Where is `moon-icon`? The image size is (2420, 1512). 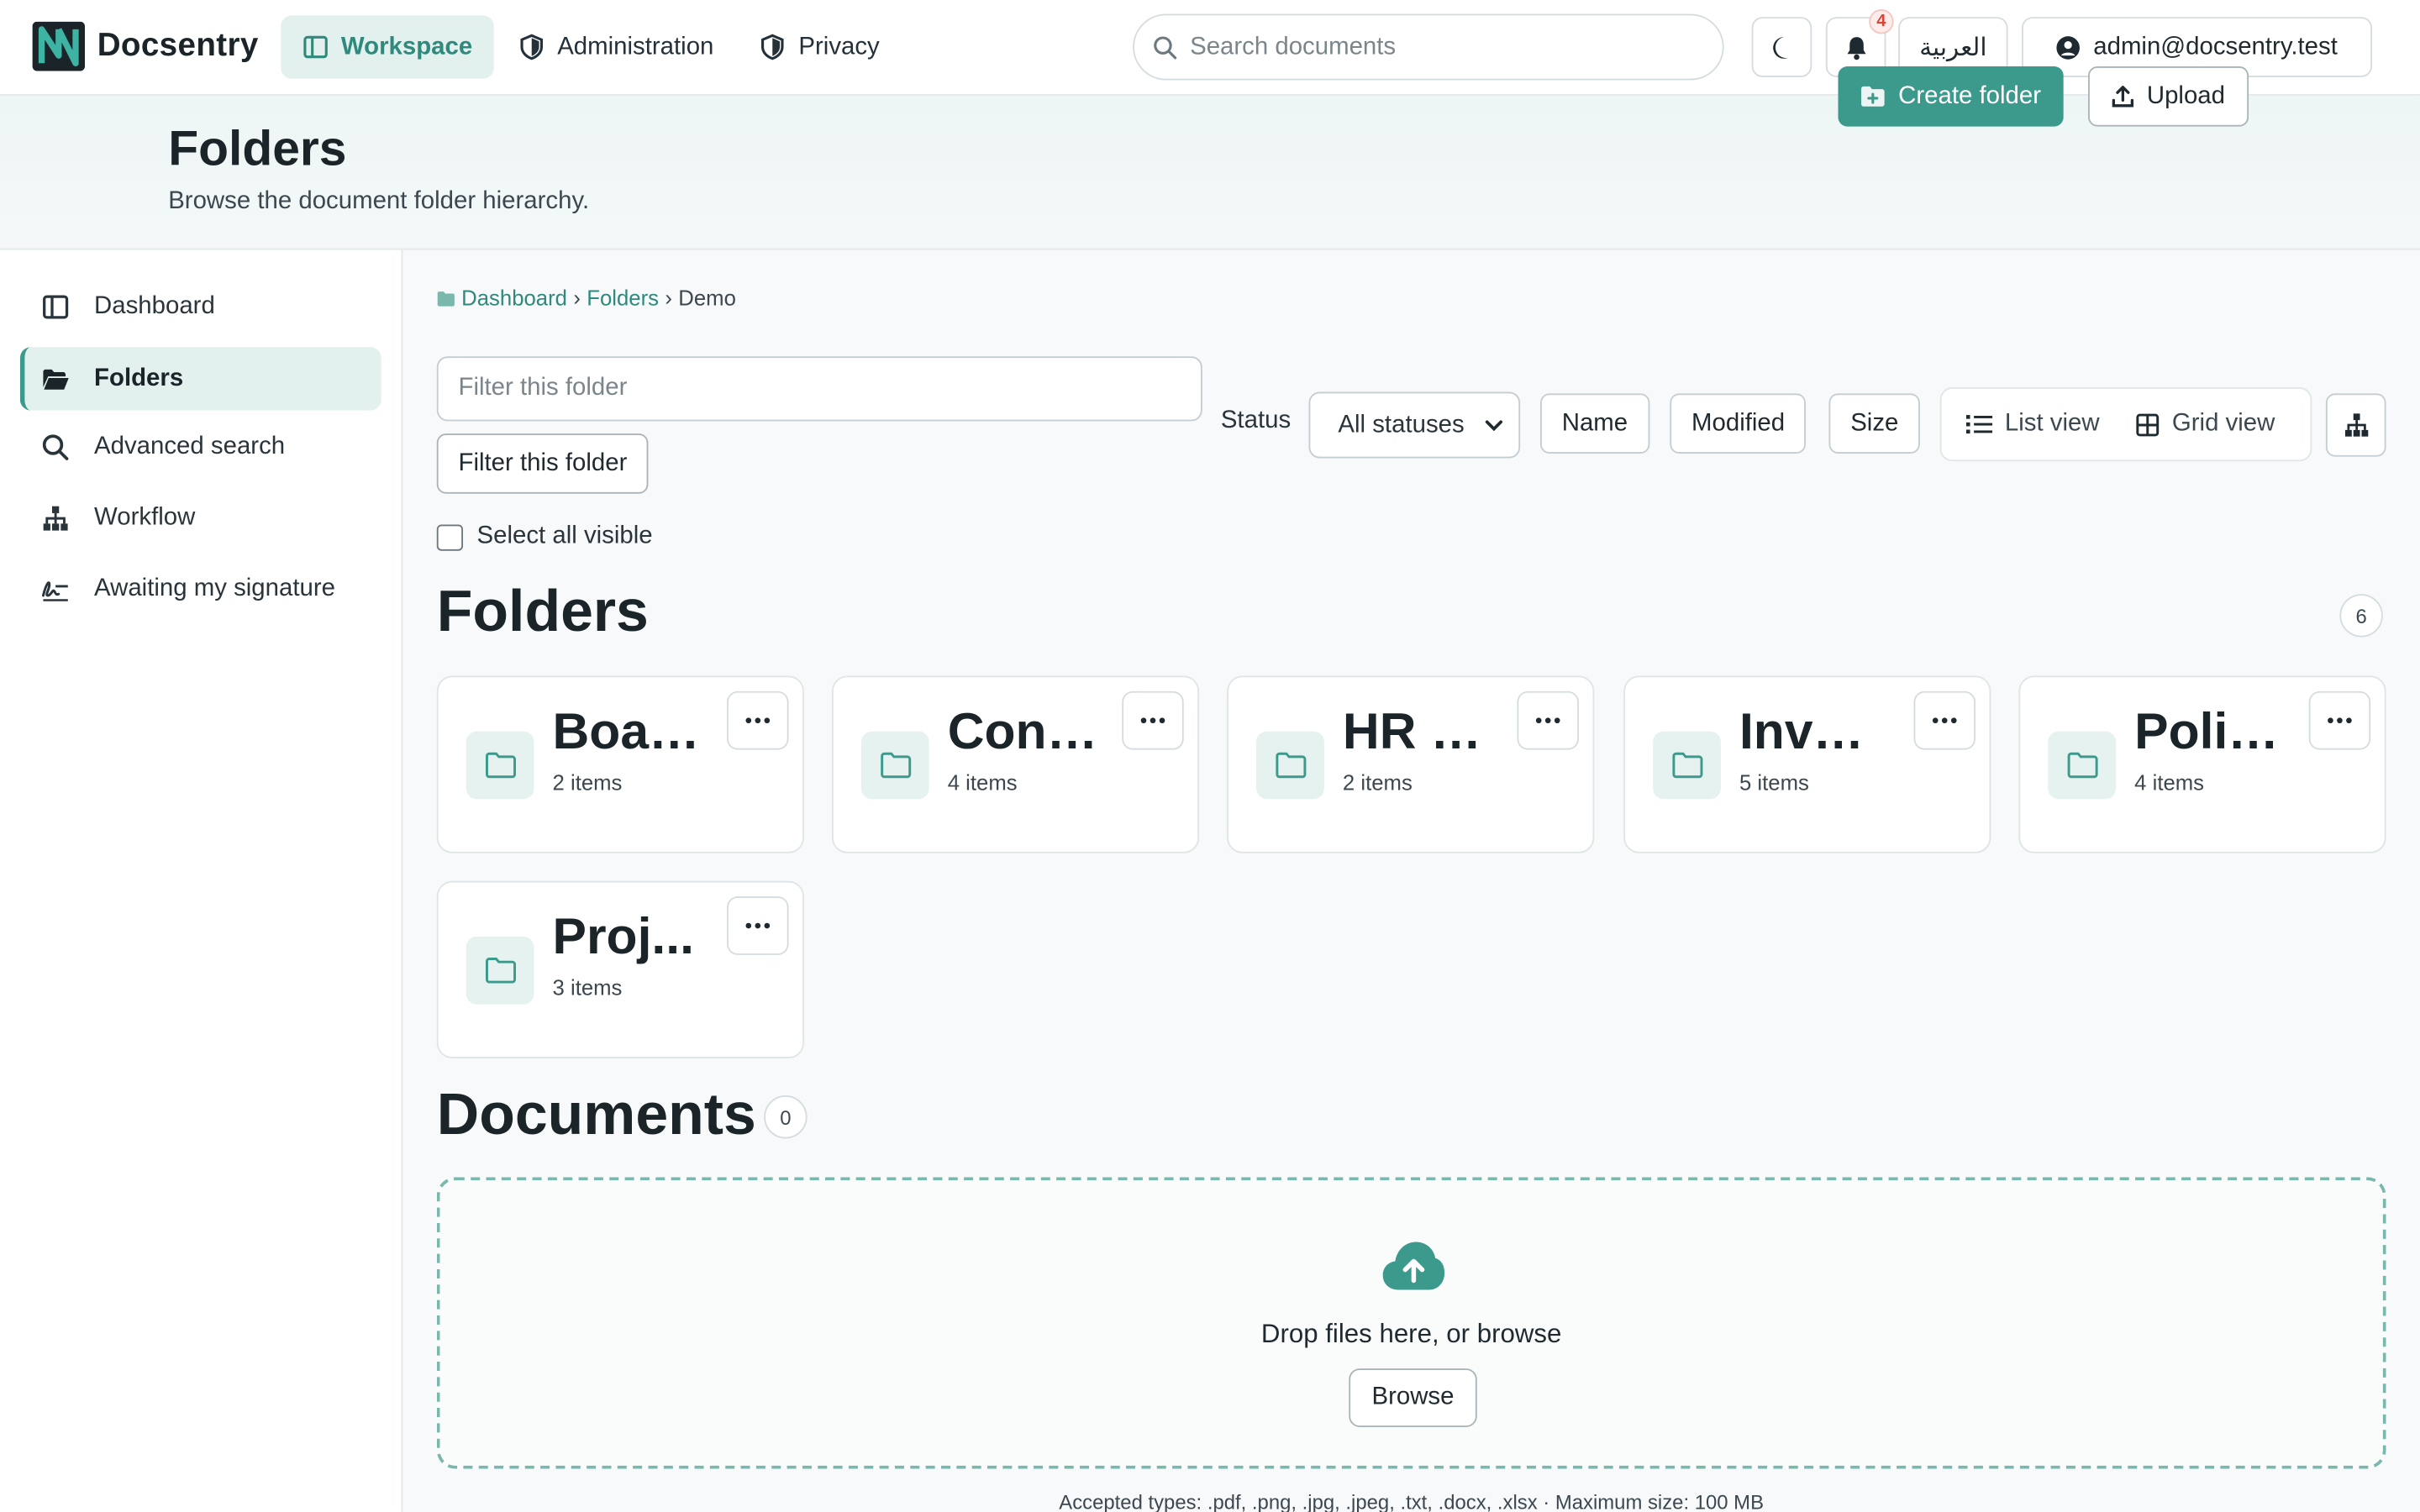 moon-icon is located at coordinates (1780, 47).